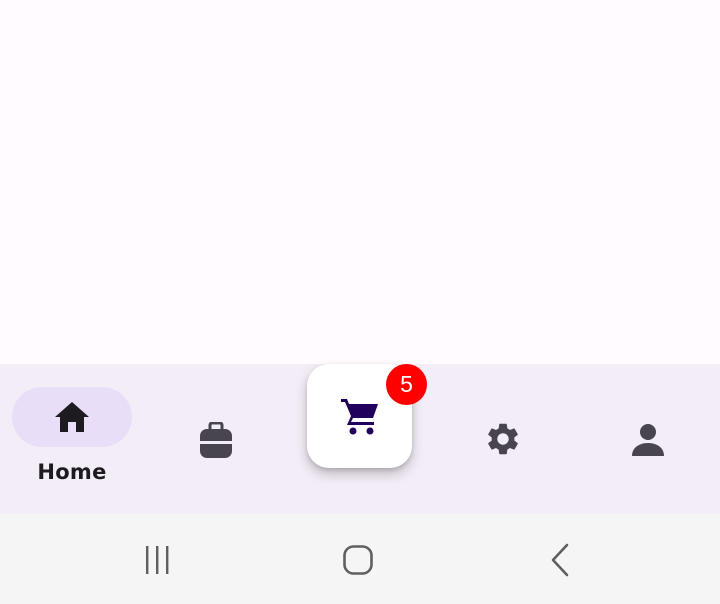 Image resolution: width=720 pixels, height=604 pixels. What do you see at coordinates (360, 416) in the screenshot?
I see `cart-icon` at bounding box center [360, 416].